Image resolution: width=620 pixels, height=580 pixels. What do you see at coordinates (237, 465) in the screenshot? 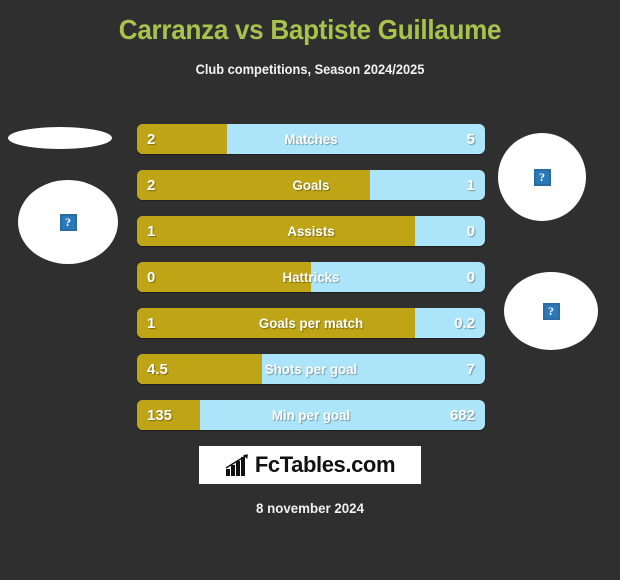
I see `bar-chart-icon` at bounding box center [237, 465].